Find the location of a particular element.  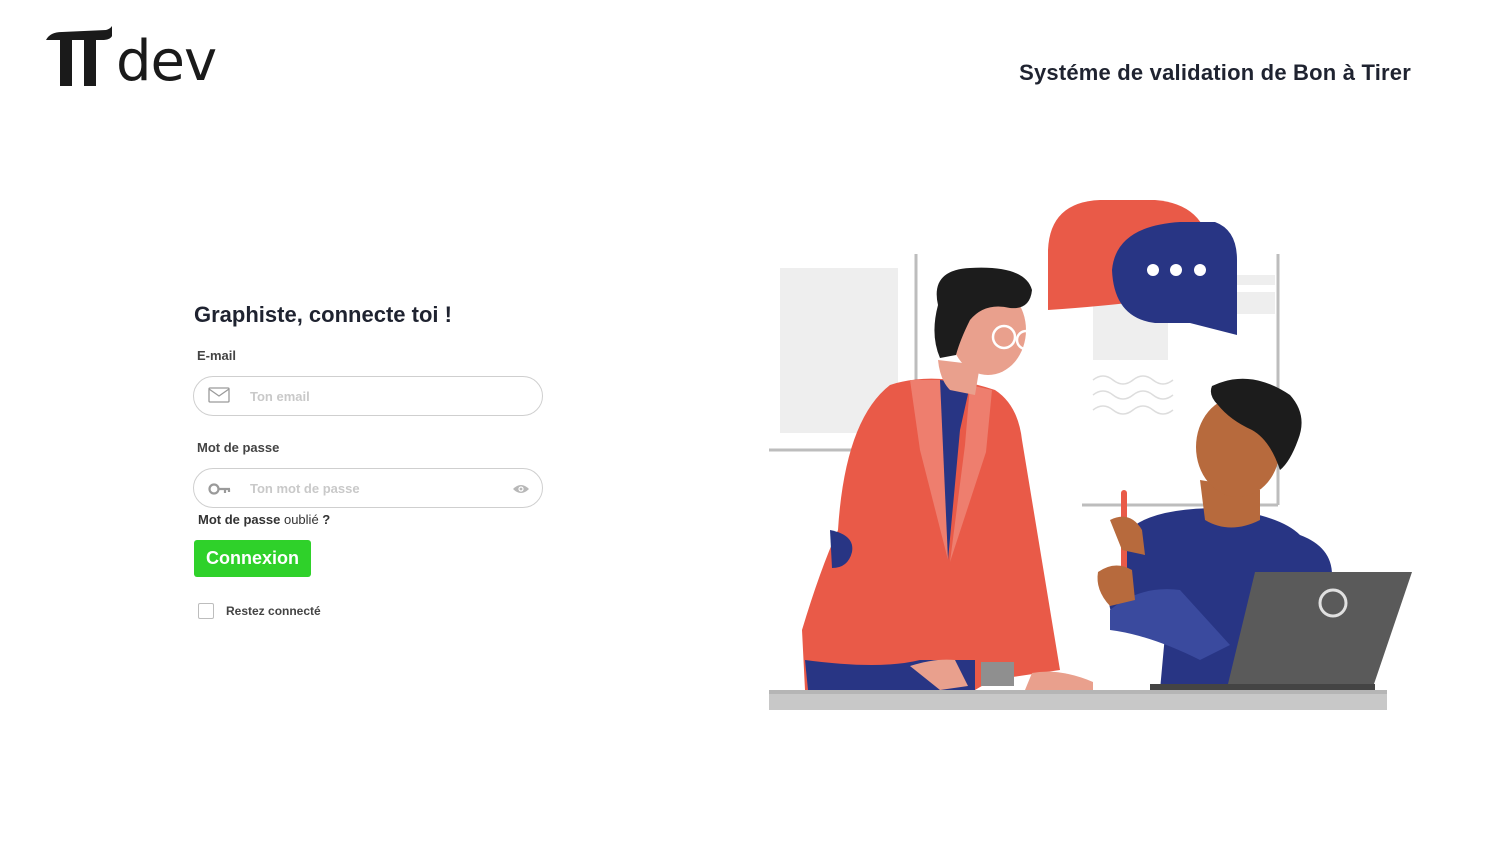

pi-logo-icon is located at coordinates (79, 56).